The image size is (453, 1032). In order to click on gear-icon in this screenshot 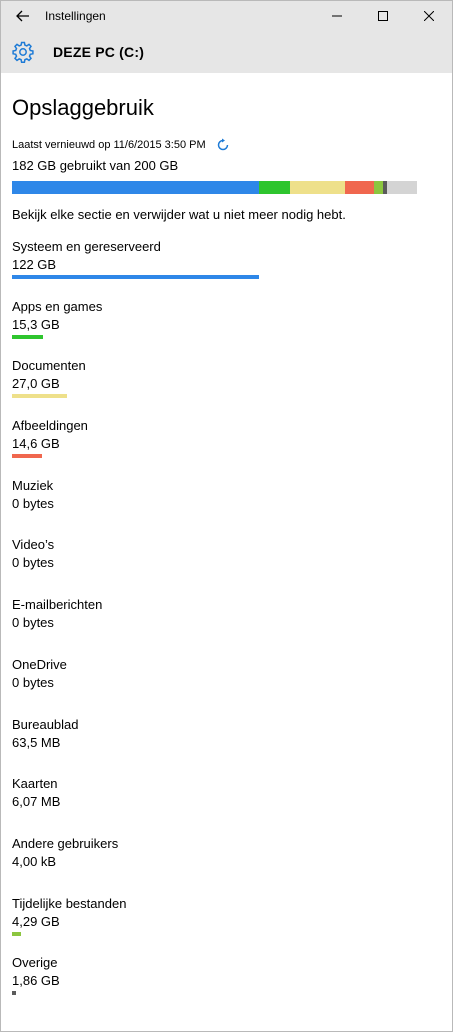, I will do `click(23, 52)`.